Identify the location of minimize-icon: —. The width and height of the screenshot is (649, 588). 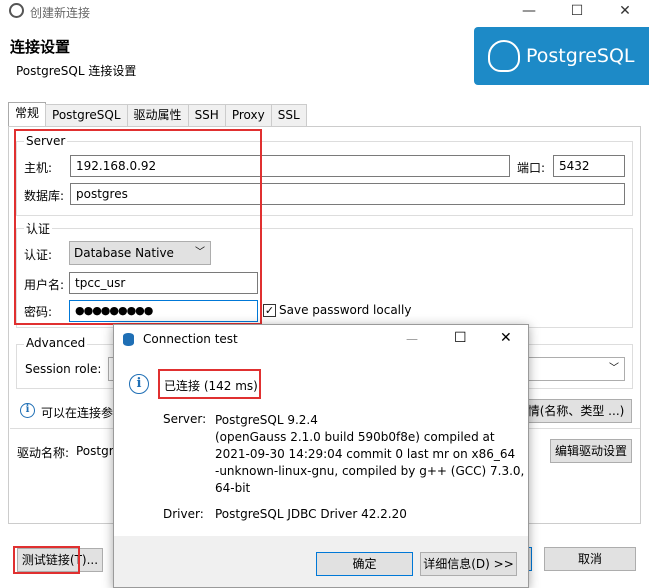
(529, 11).